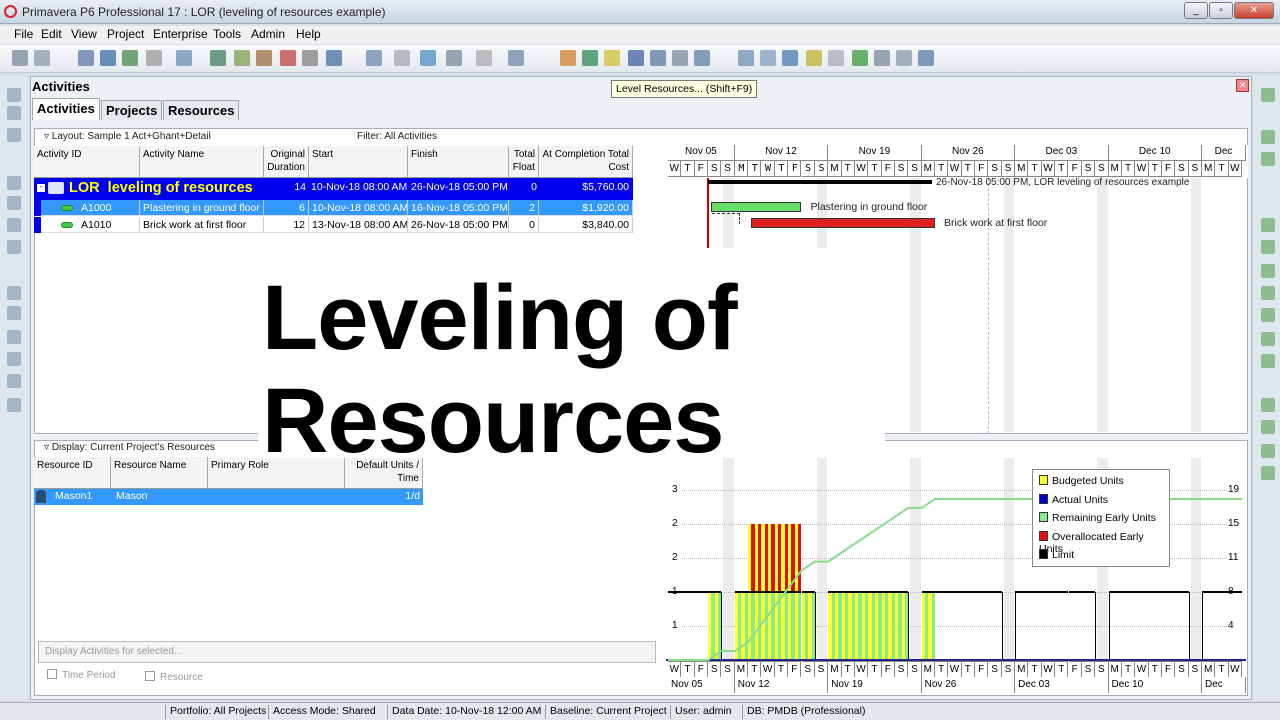 The width and height of the screenshot is (1280, 720). Describe the element at coordinates (458, 162) in the screenshot. I see `col-finish: Finish` at that location.